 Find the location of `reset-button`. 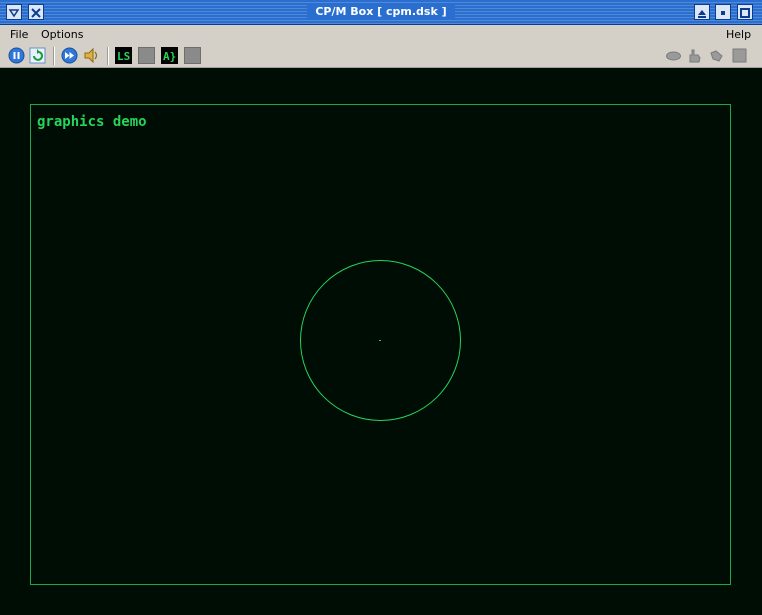

reset-button is located at coordinates (37, 55).